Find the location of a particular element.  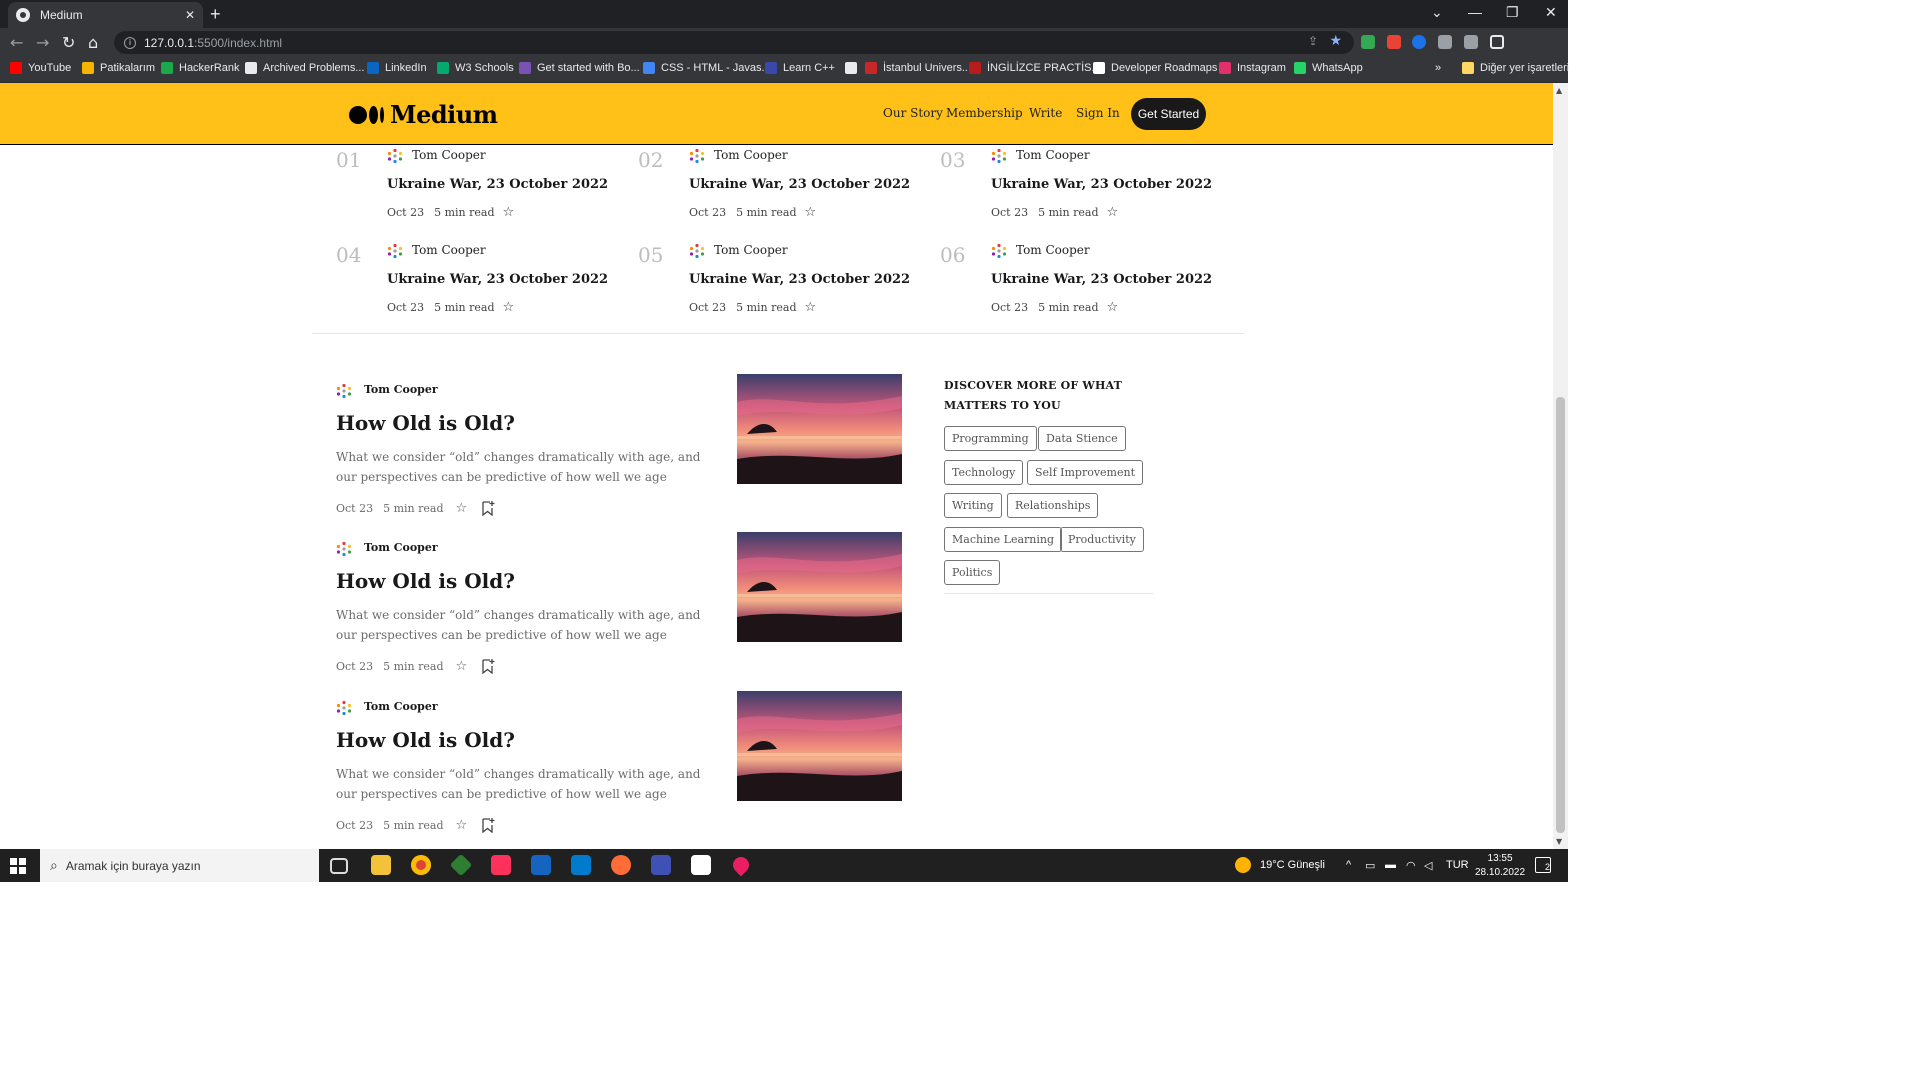

nav-write: Write is located at coordinates (1045, 113).